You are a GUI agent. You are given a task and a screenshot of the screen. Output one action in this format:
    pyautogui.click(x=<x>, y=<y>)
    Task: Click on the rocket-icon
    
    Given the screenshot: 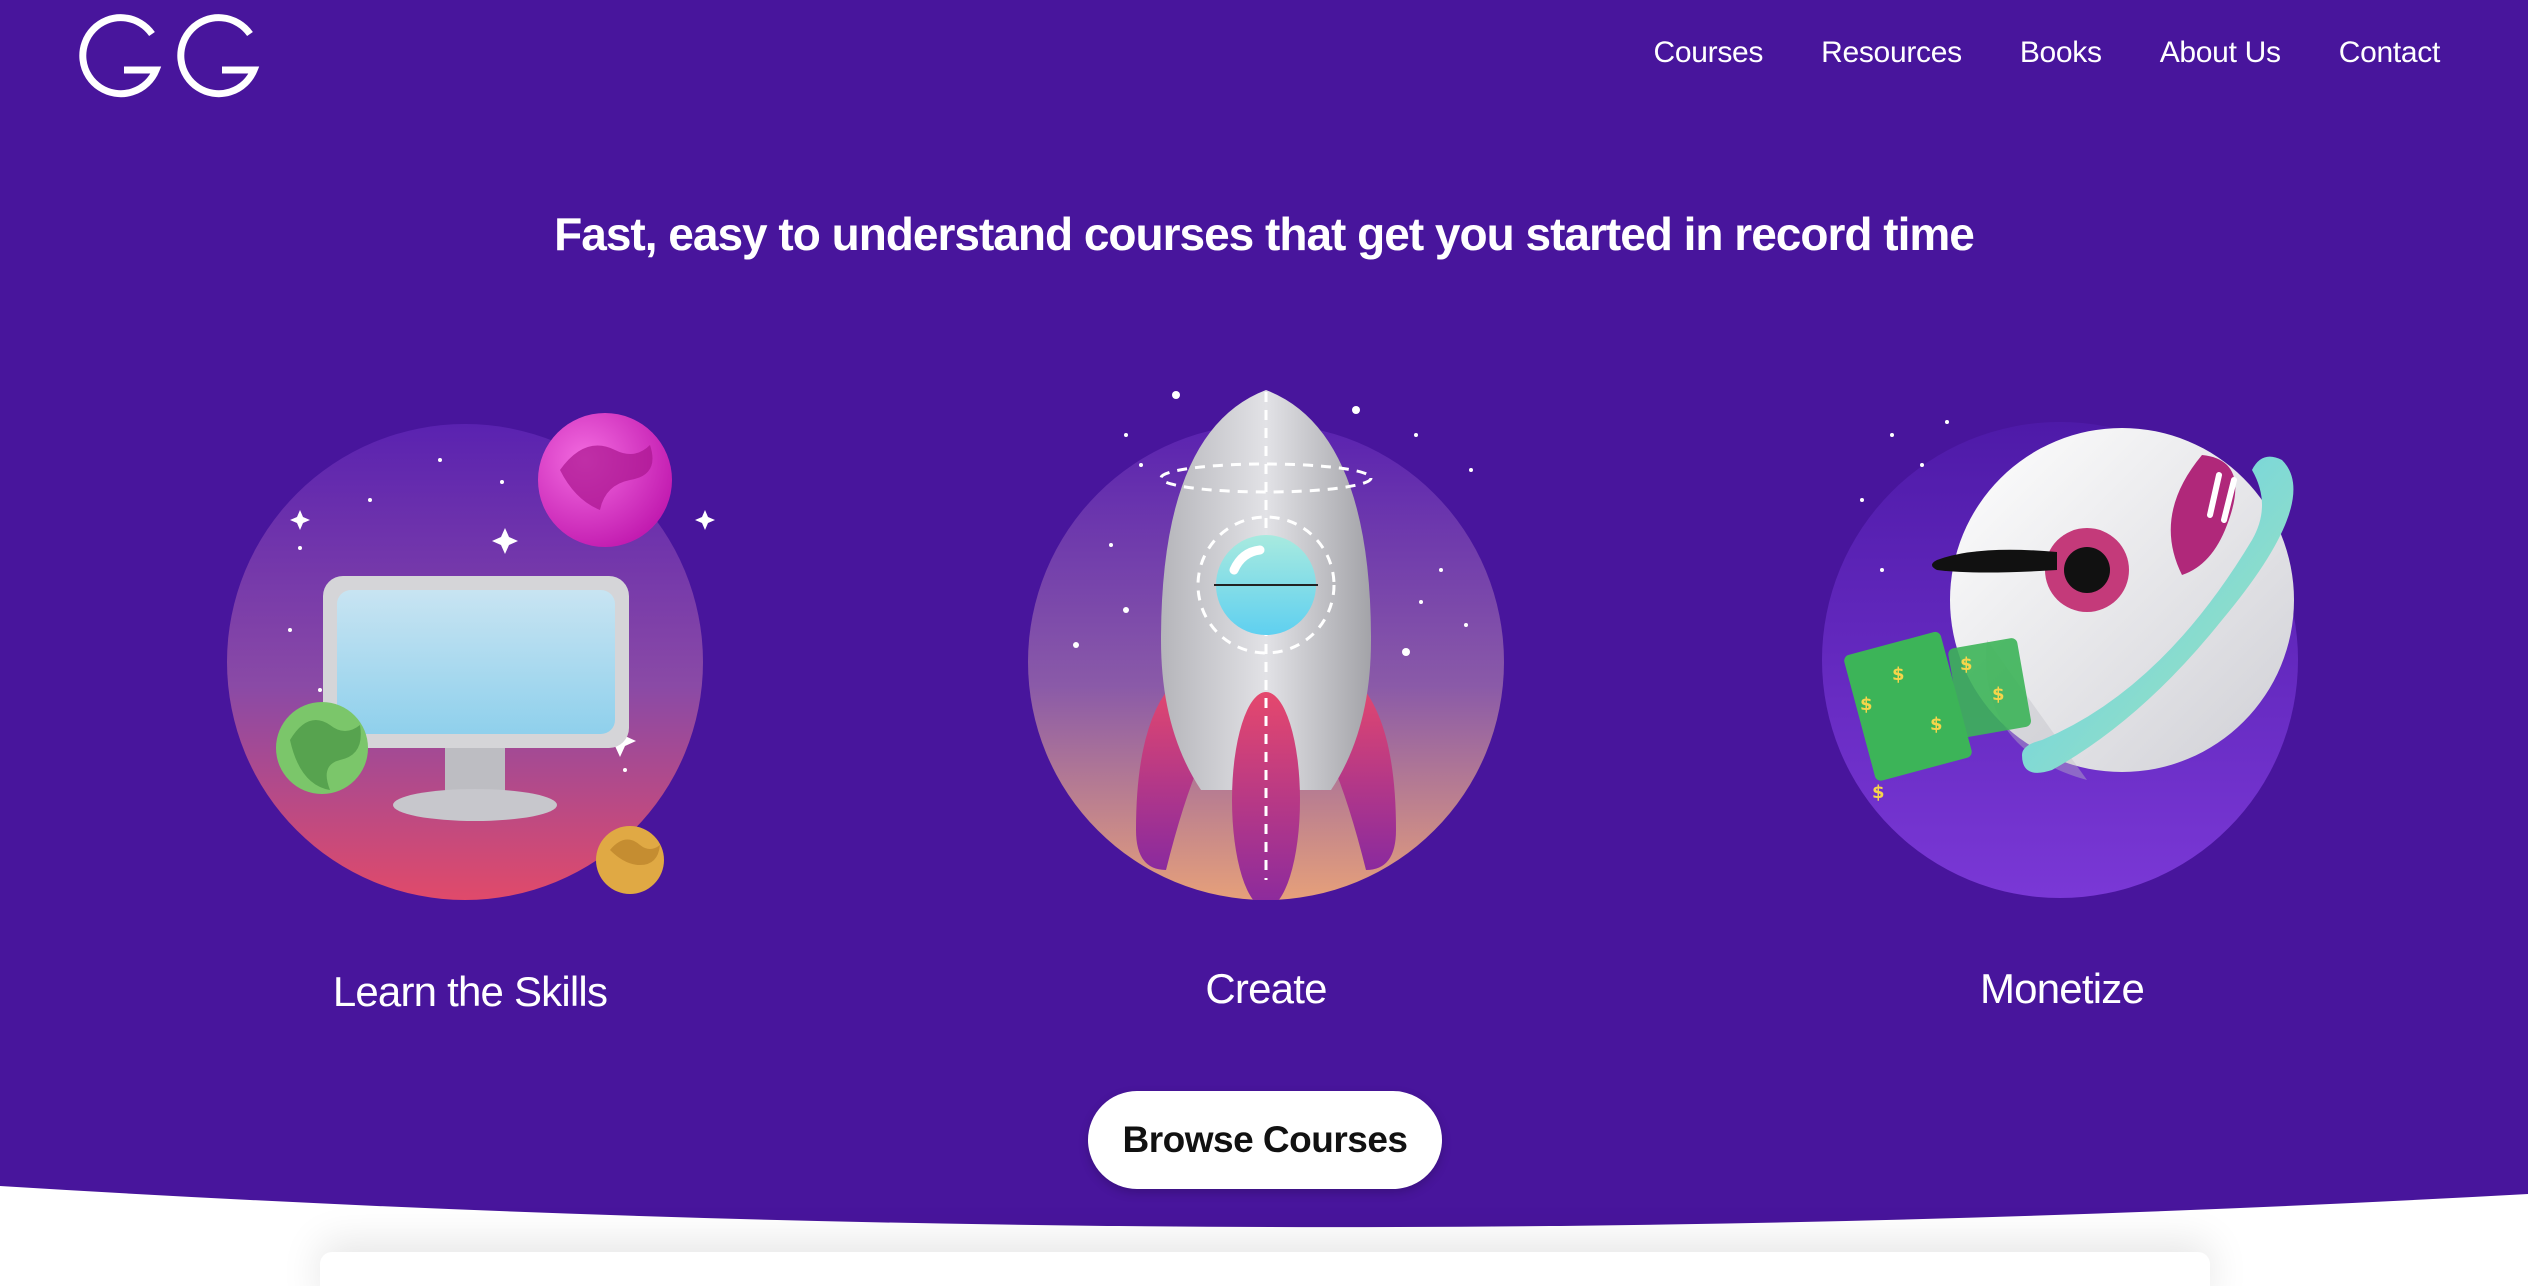 What is the action you would take?
    pyautogui.click(x=1266, y=645)
    